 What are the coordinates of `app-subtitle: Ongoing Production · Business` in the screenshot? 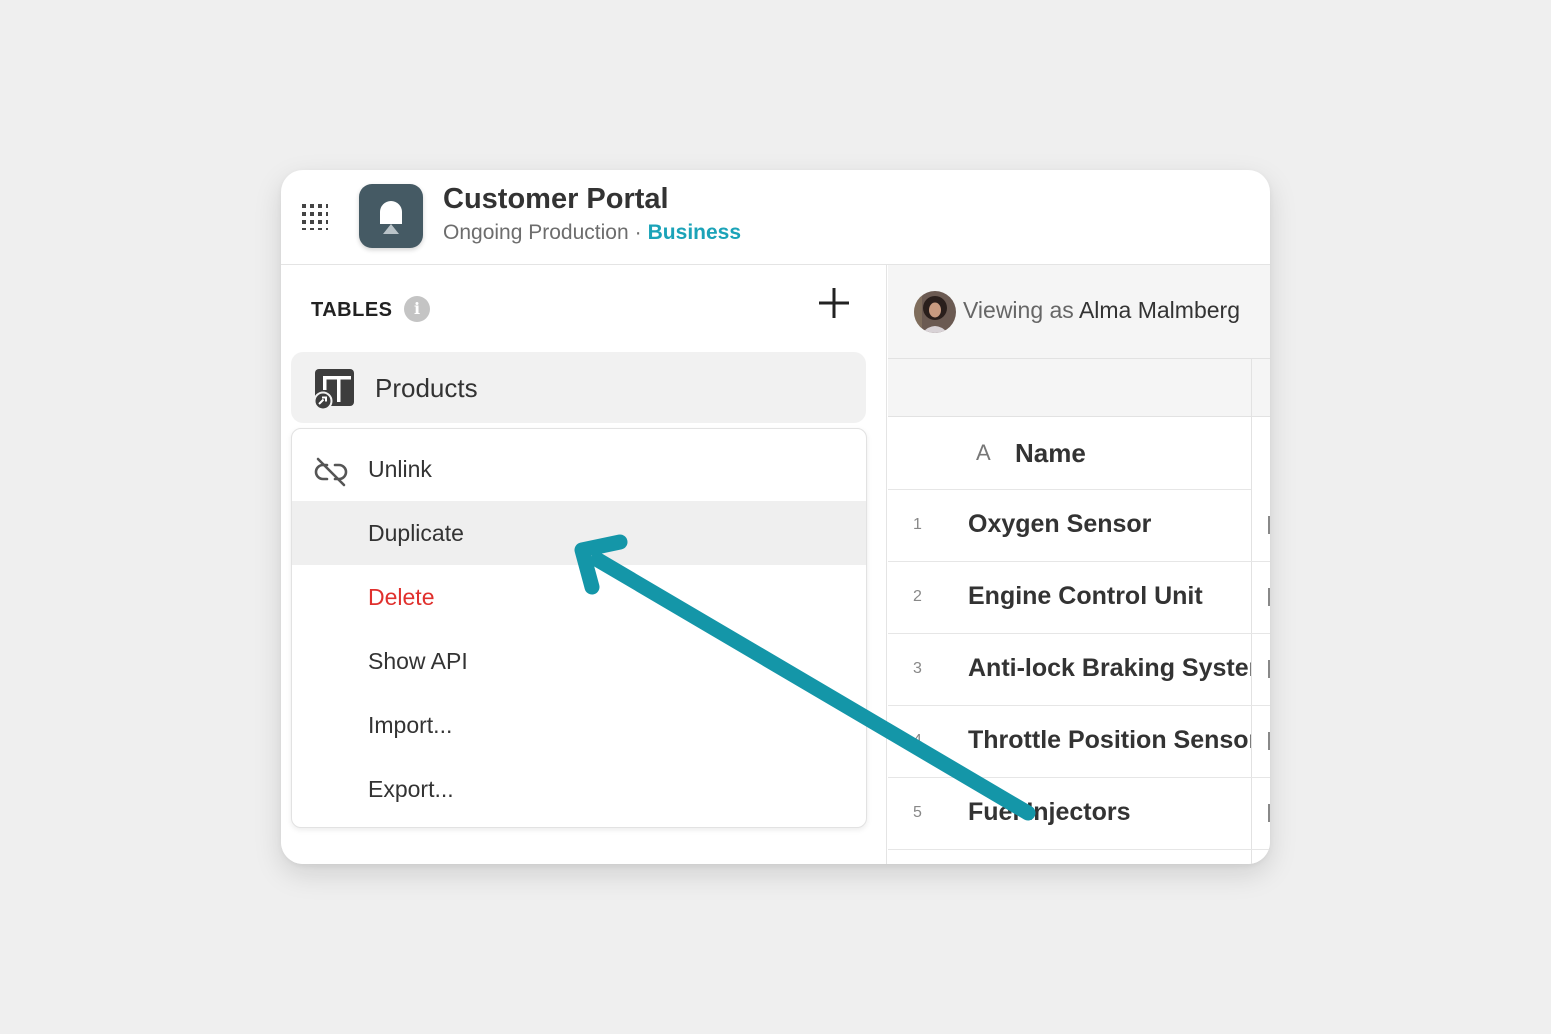 It's located at (592, 233).